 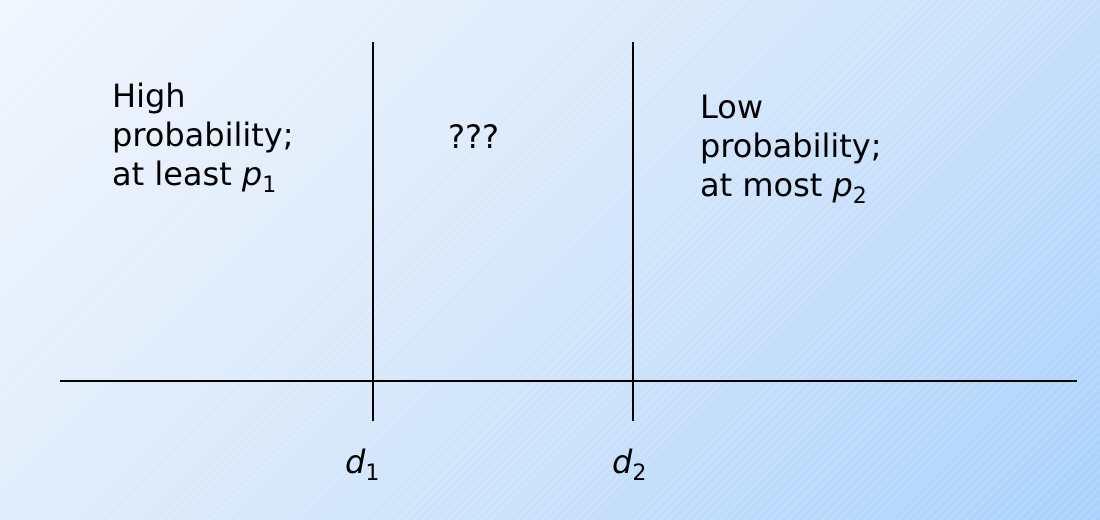 I want to click on p2-sub: 2, so click(x=859, y=196).